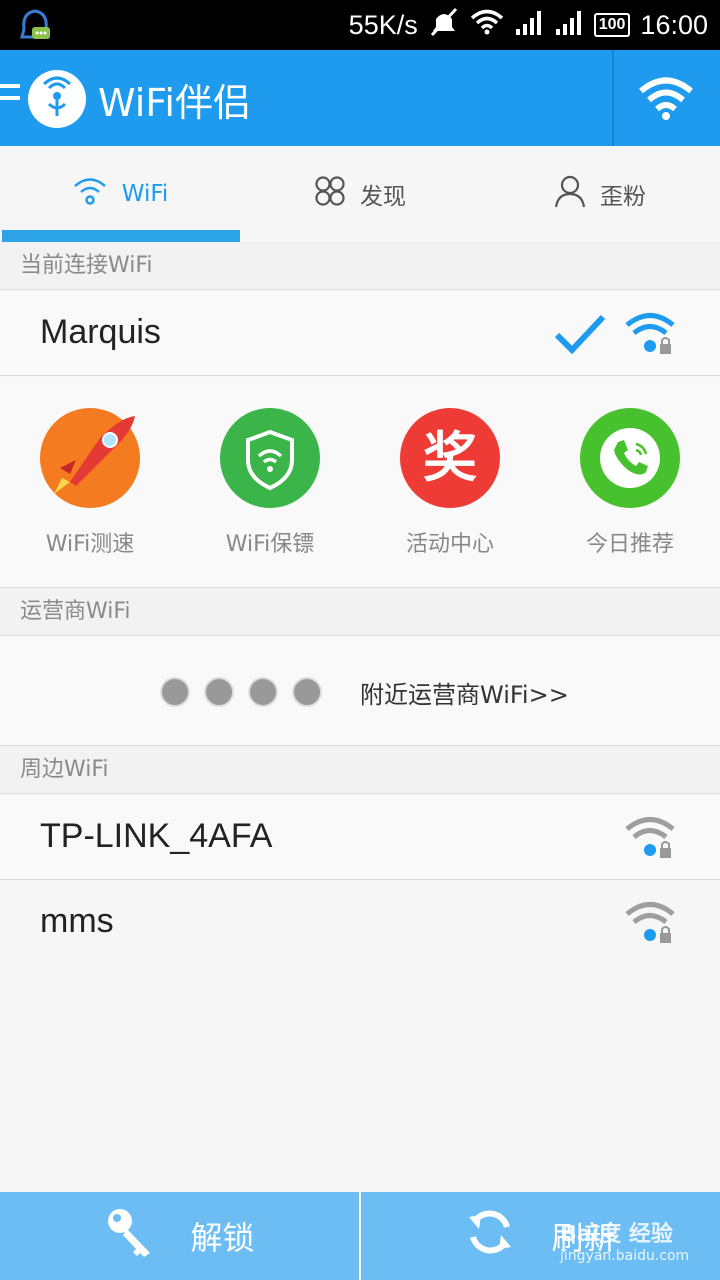  I want to click on mute-icon, so click(444, 25).